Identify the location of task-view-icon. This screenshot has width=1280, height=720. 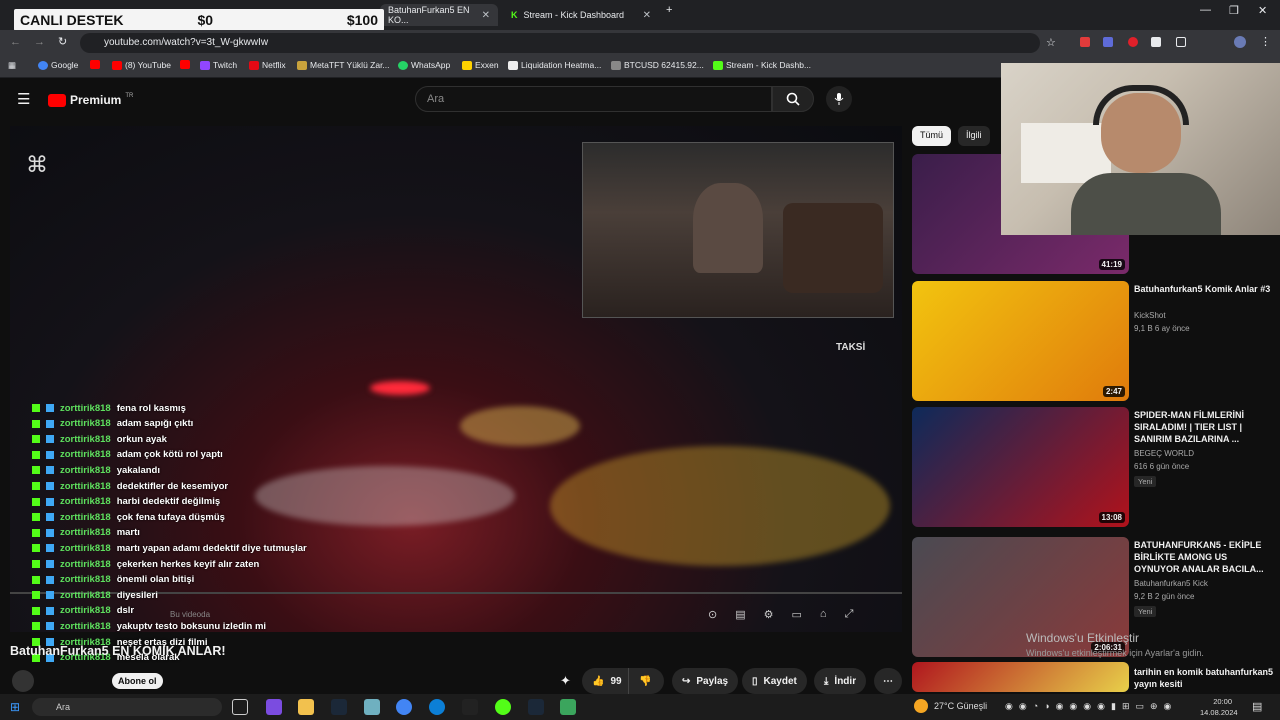
(240, 707).